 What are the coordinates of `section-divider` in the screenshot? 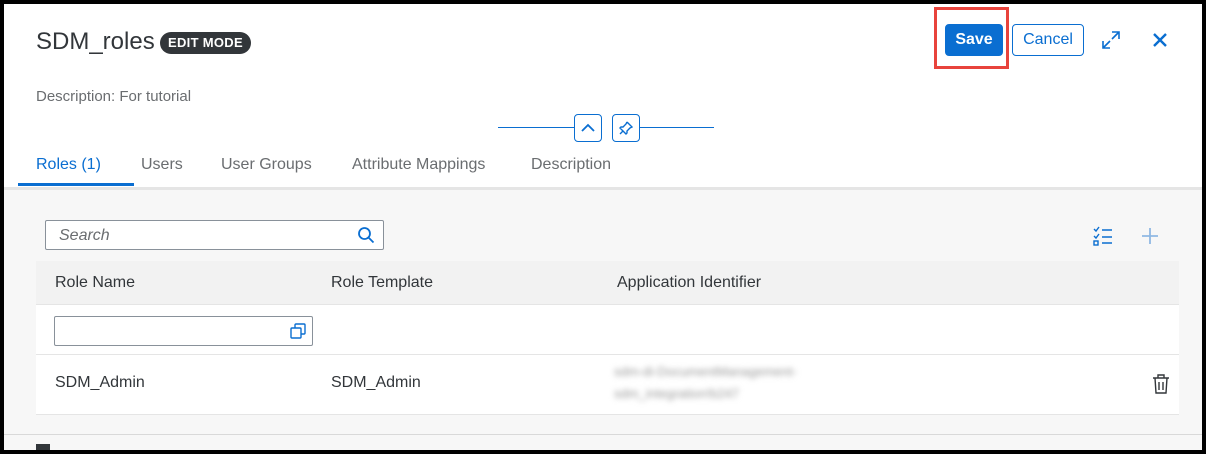 It's located at (603, 434).